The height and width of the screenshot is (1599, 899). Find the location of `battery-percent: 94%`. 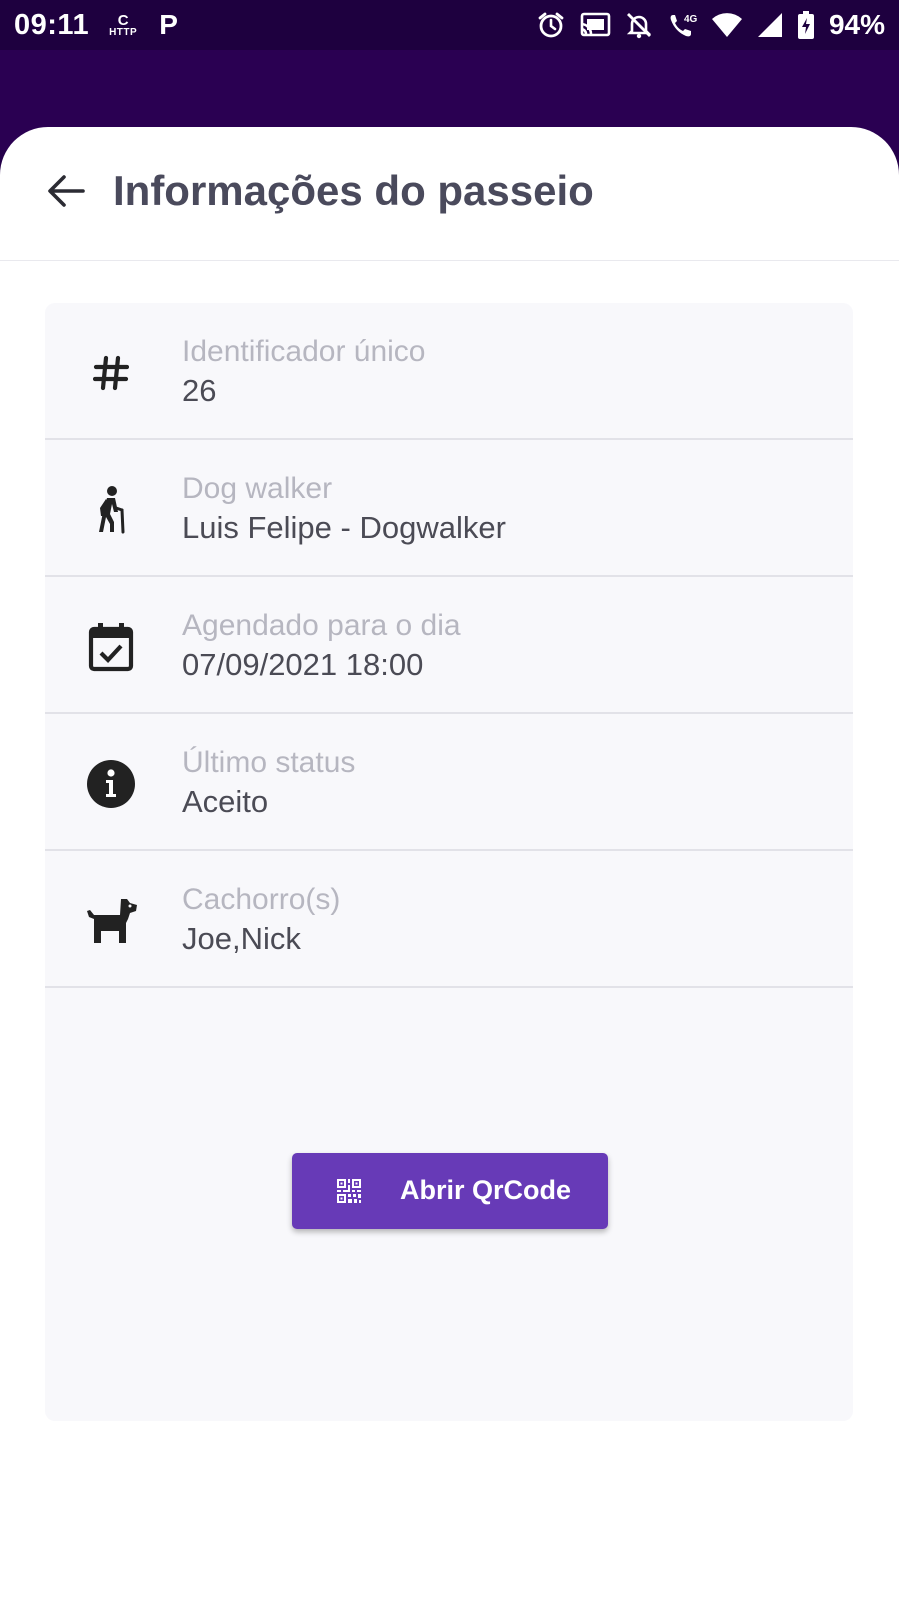

battery-percent: 94% is located at coordinates (856, 24).